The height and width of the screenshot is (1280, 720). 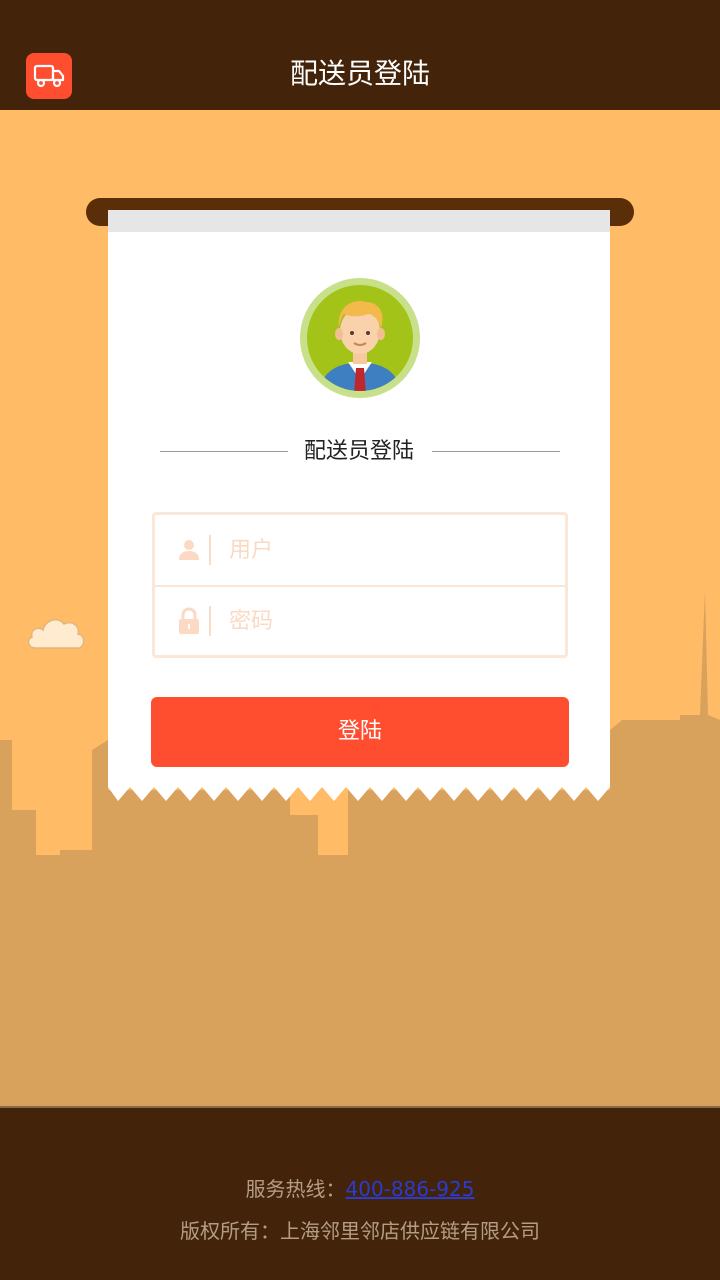 I want to click on username-input, so click(x=389, y=550).